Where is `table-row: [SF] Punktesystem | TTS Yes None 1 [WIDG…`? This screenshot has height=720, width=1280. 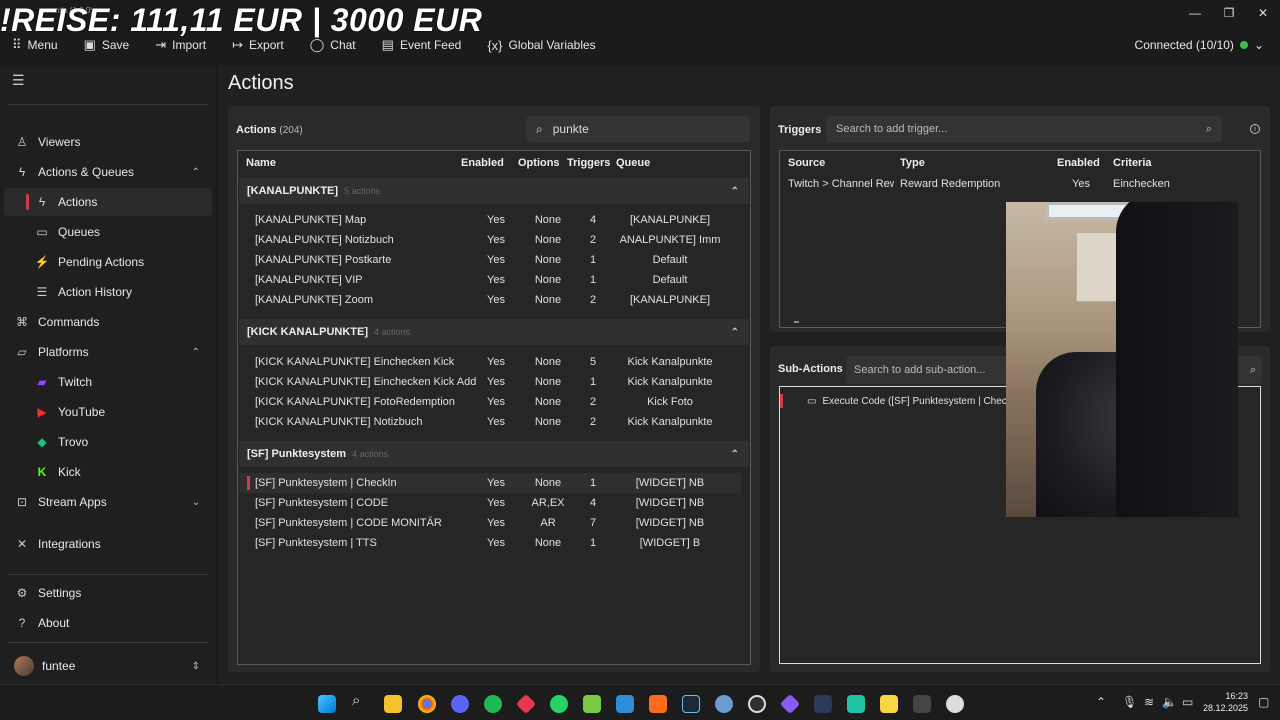 table-row: [SF] Punktesystem | TTS Yes None 1 [WIDG… is located at coordinates (490, 543).